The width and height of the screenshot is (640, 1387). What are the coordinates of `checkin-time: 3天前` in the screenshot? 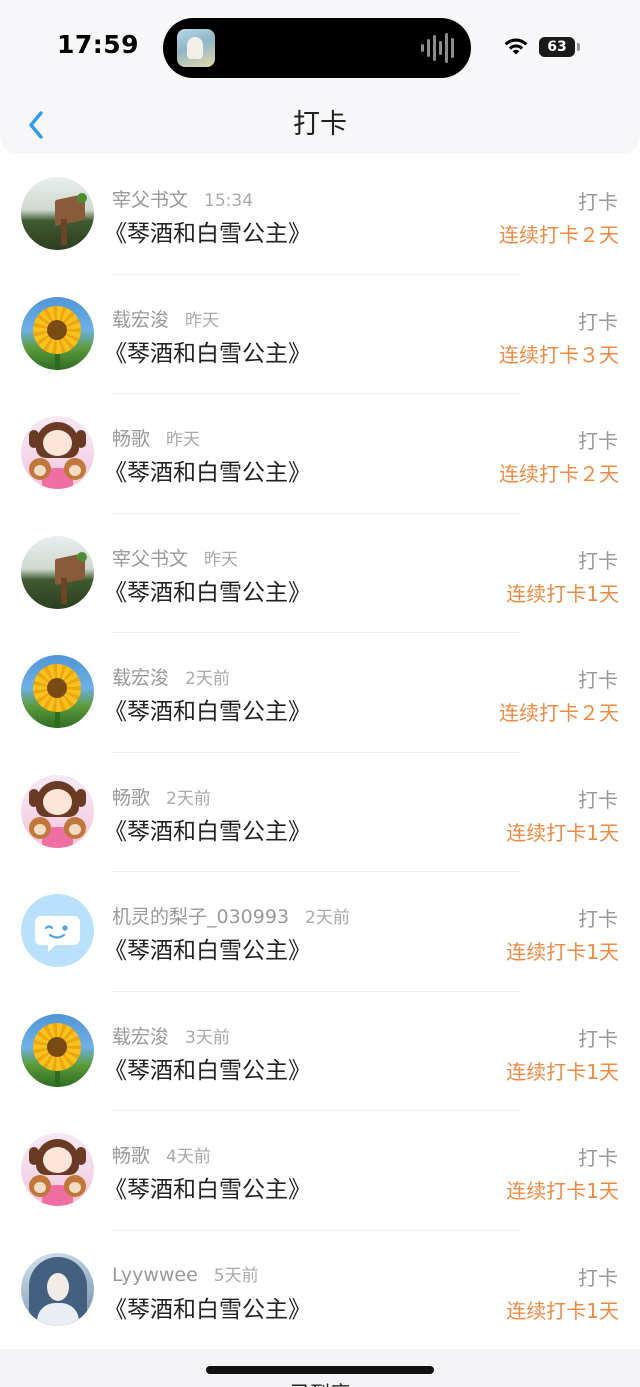 It's located at (207, 1037).